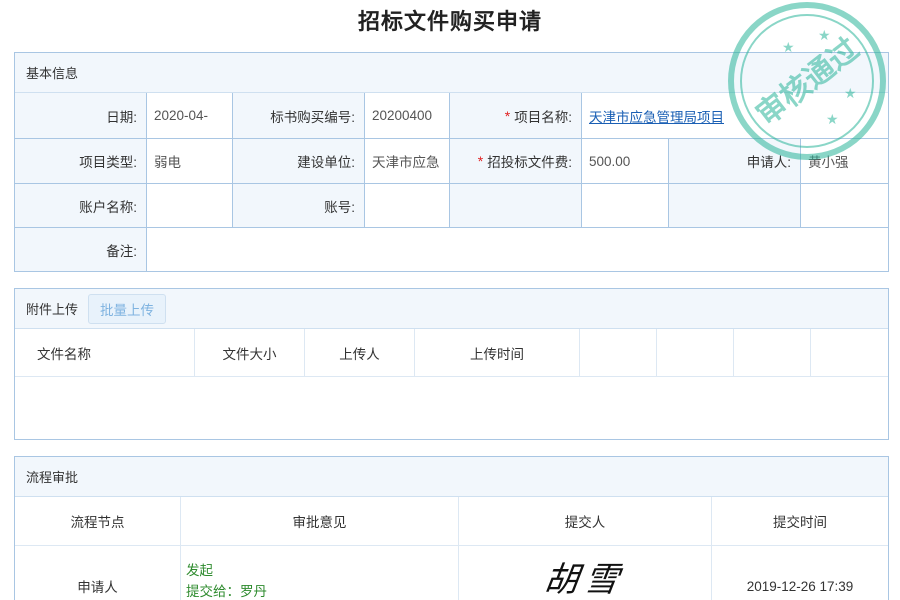 Image resolution: width=900 pixels, height=600 pixels. I want to click on project-name-label: * 项目名称:, so click(516, 115).